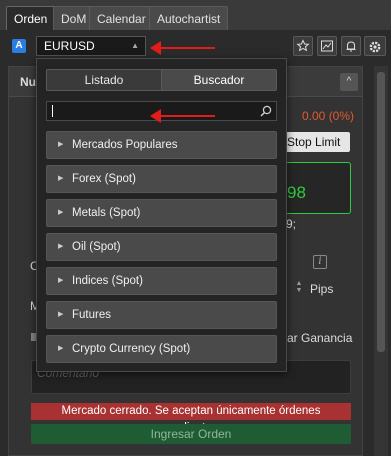  What do you see at coordinates (191, 434) in the screenshot?
I see `submit-order-button: Ingresar Orden` at bounding box center [191, 434].